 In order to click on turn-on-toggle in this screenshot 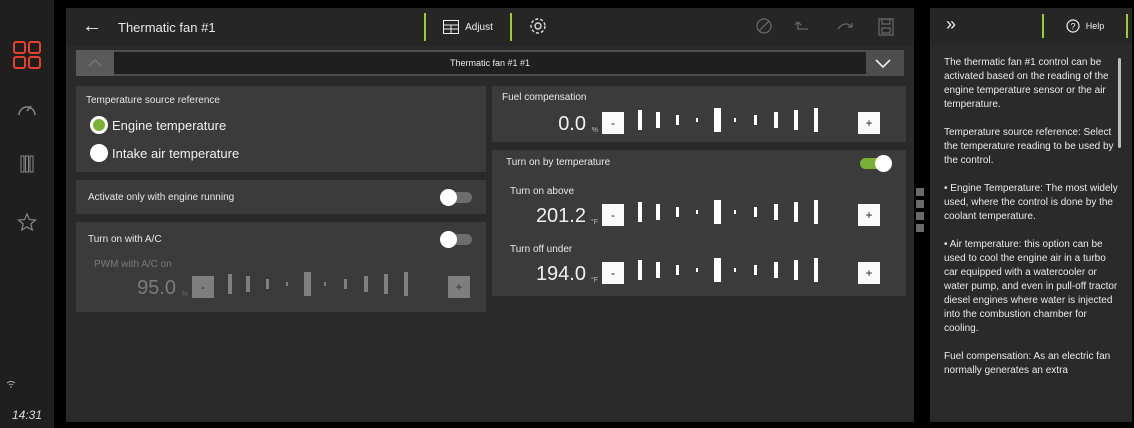, I will do `click(876, 163)`.